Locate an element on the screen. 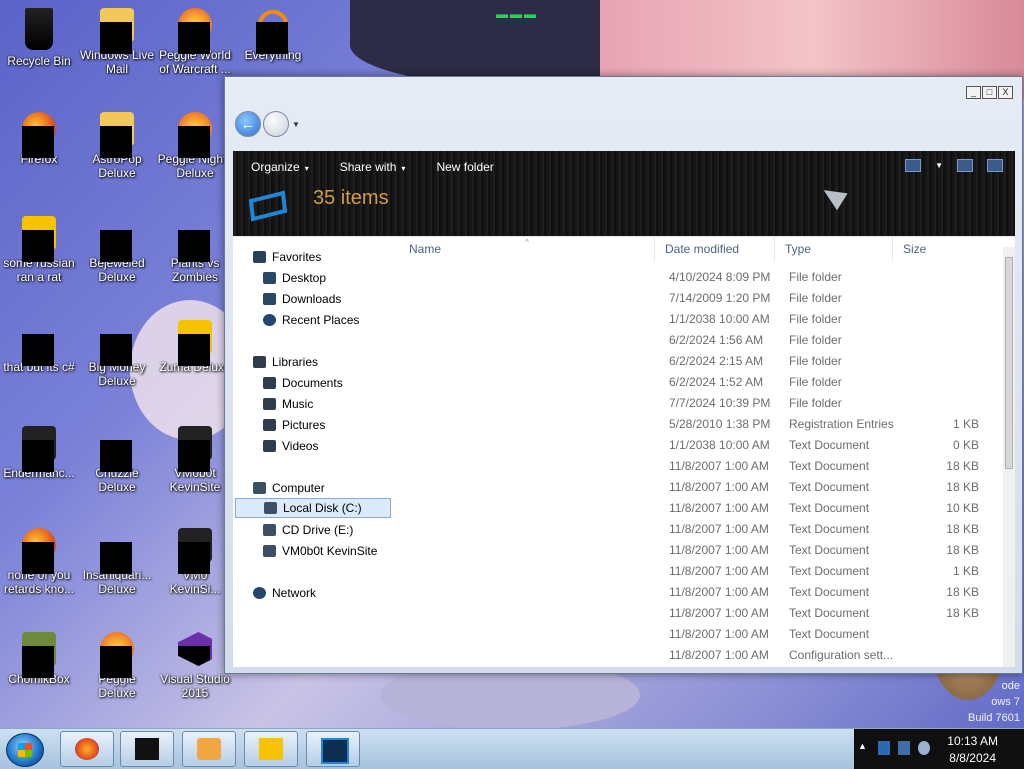 The height and width of the screenshot is (769, 1024). preview-pane-icon is located at coordinates (965, 165).